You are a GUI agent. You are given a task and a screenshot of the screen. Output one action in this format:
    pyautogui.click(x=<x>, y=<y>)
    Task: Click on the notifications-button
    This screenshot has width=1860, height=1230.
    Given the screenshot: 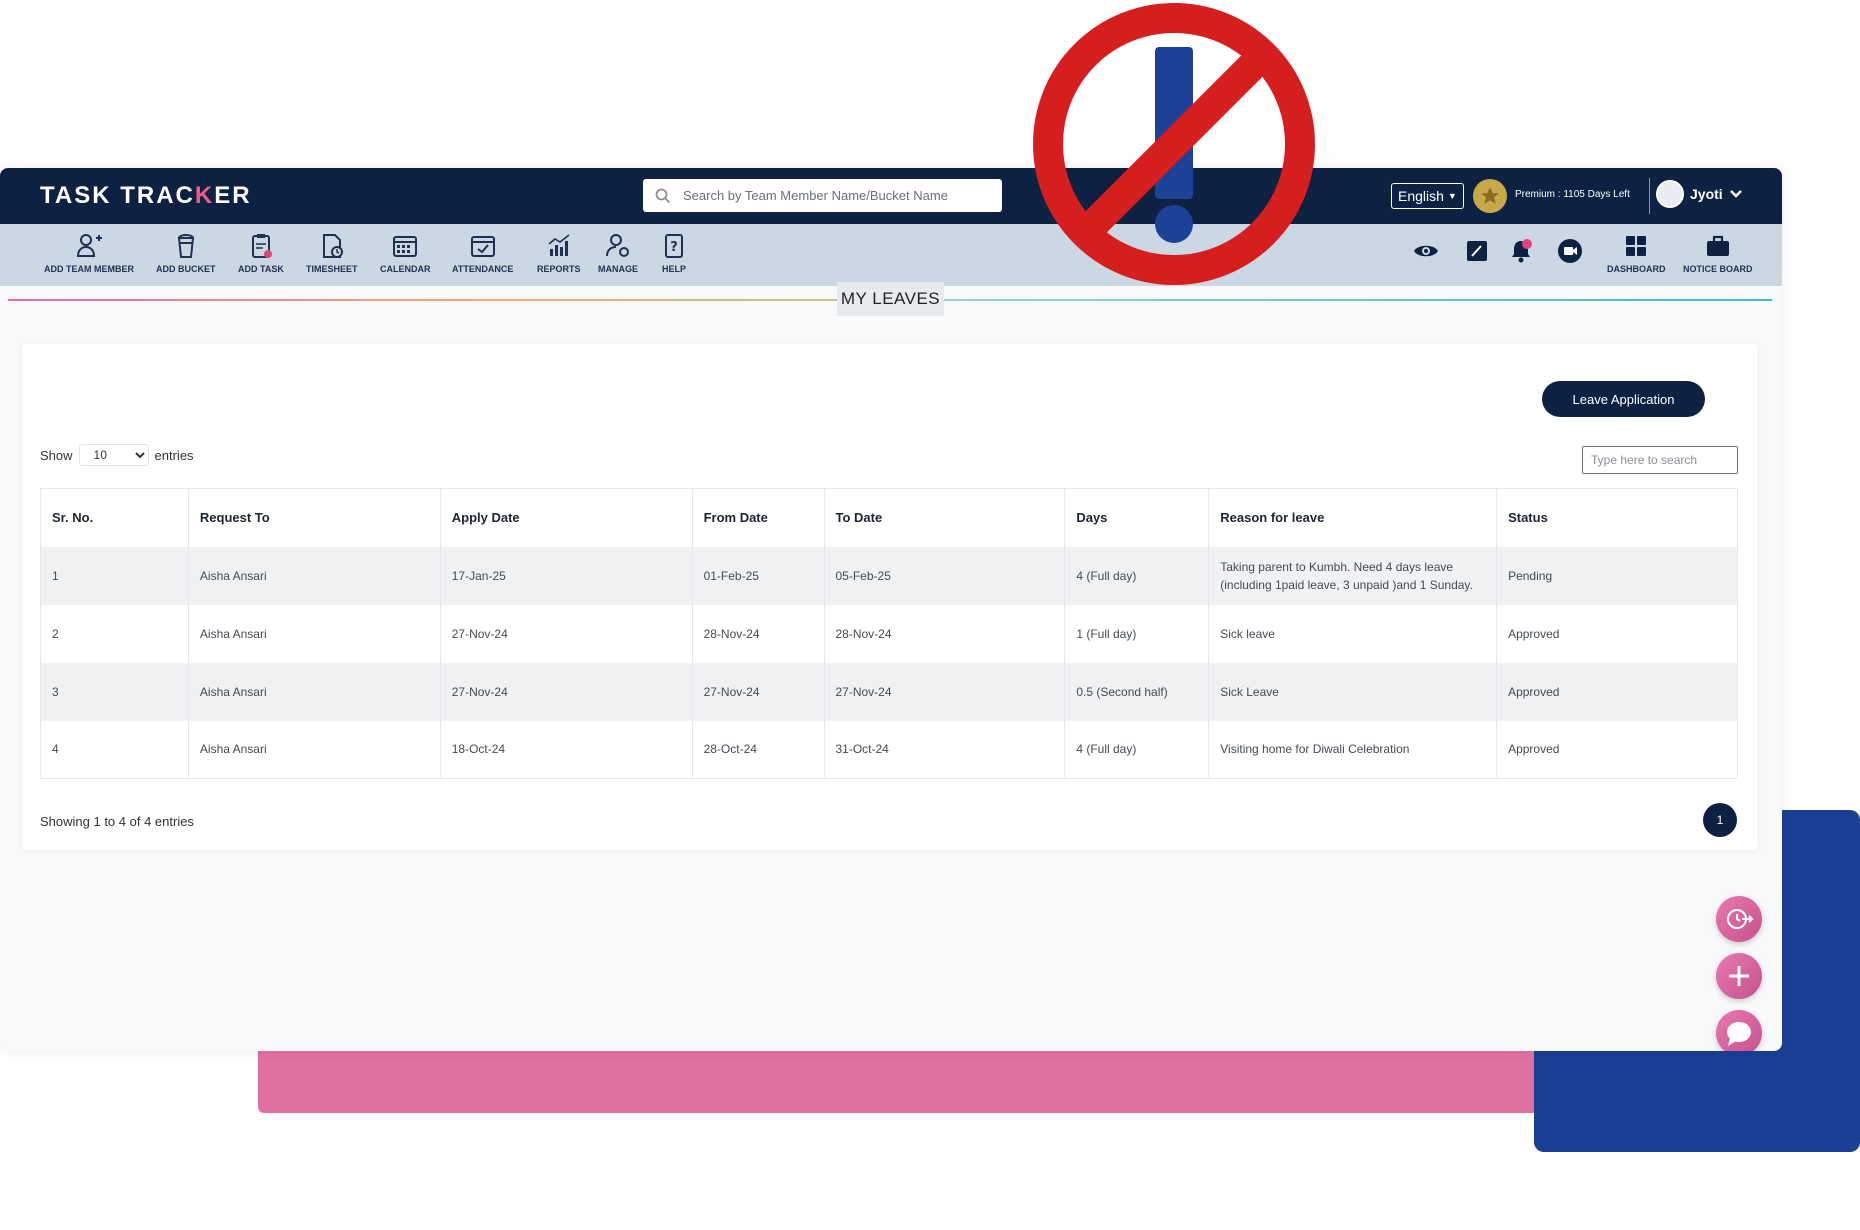 What is the action you would take?
    pyautogui.click(x=1521, y=253)
    